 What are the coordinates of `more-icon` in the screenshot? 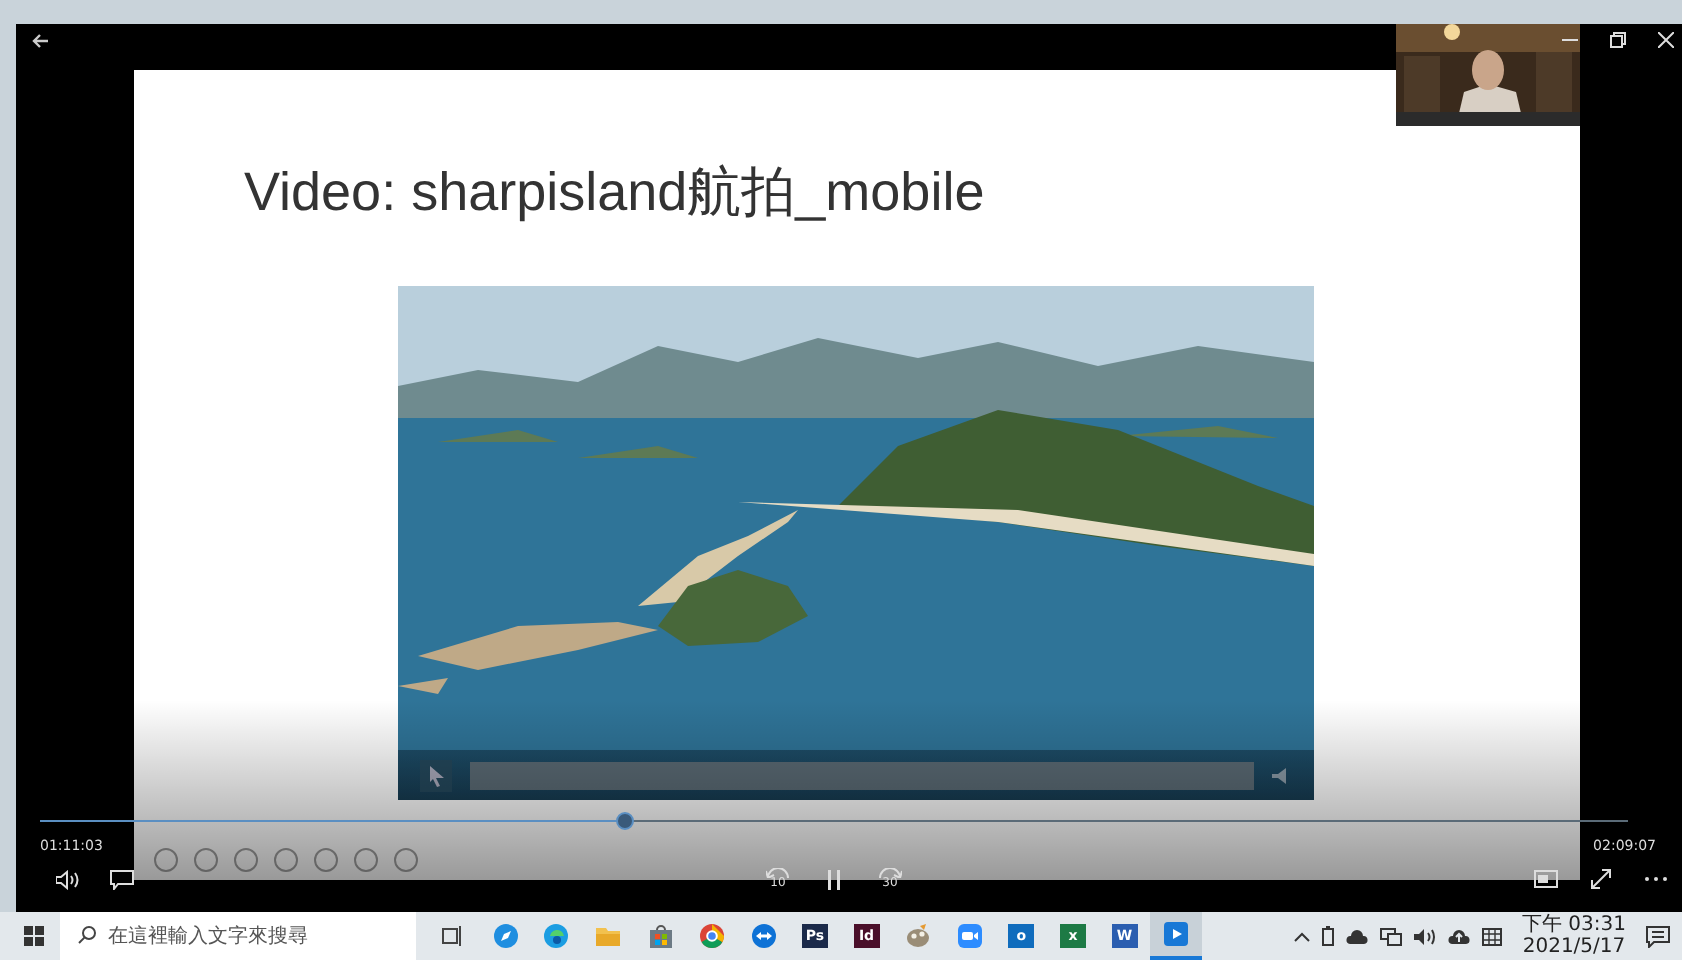 It's located at (1656, 879).